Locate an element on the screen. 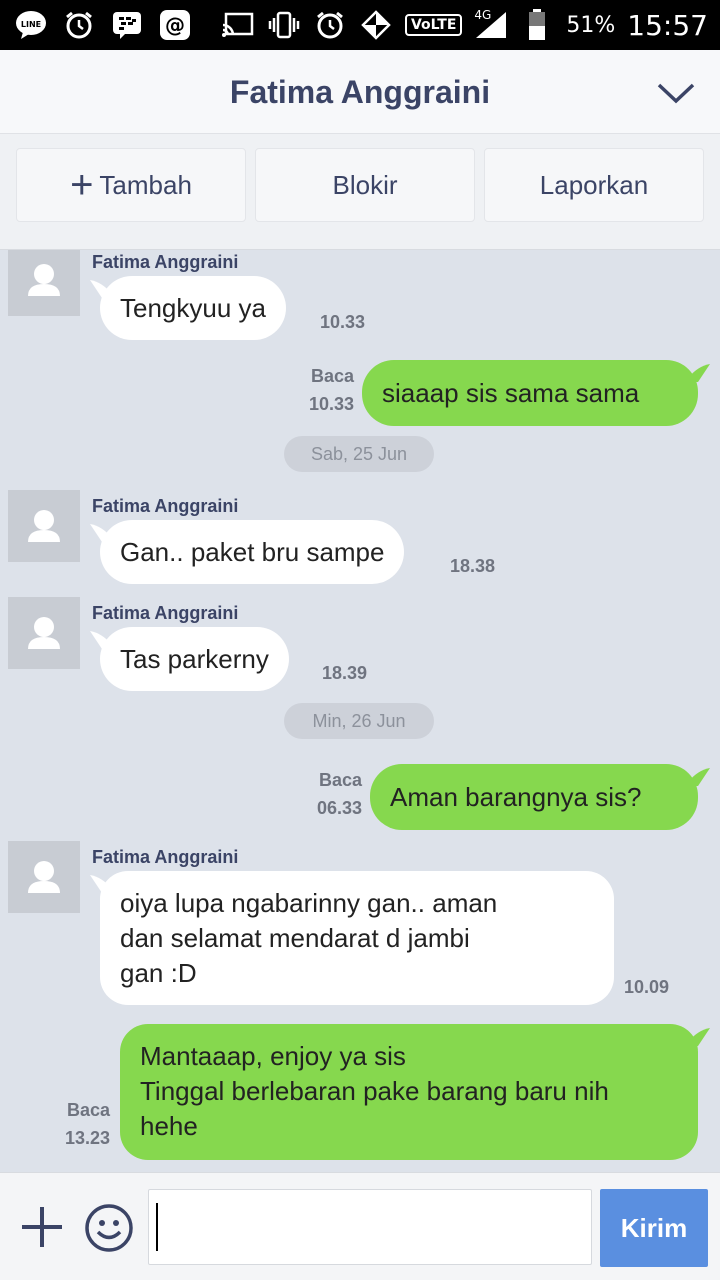  emoji-icon is located at coordinates (109, 1228).